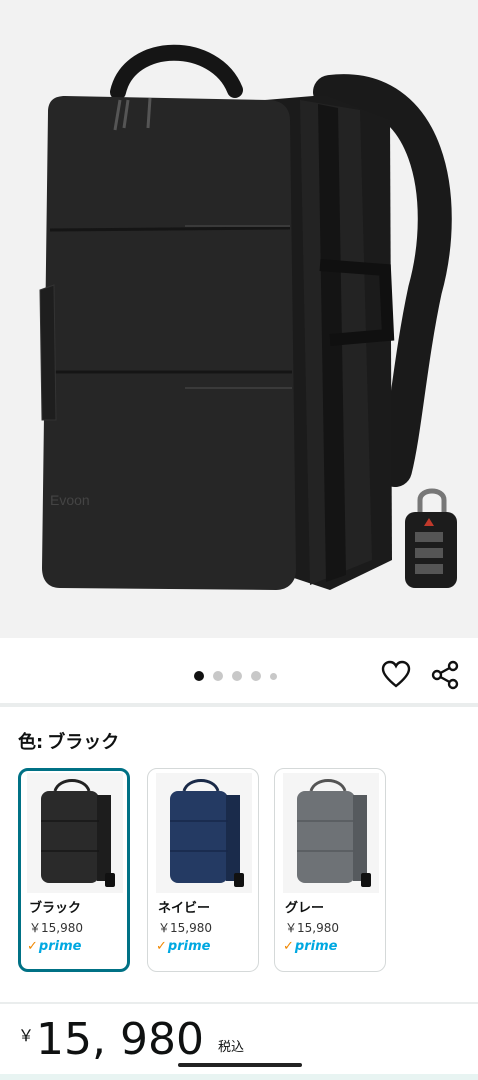 This screenshot has width=478, height=1080. I want to click on price-block: ￥ 15, 980 税込, so click(131, 1040).